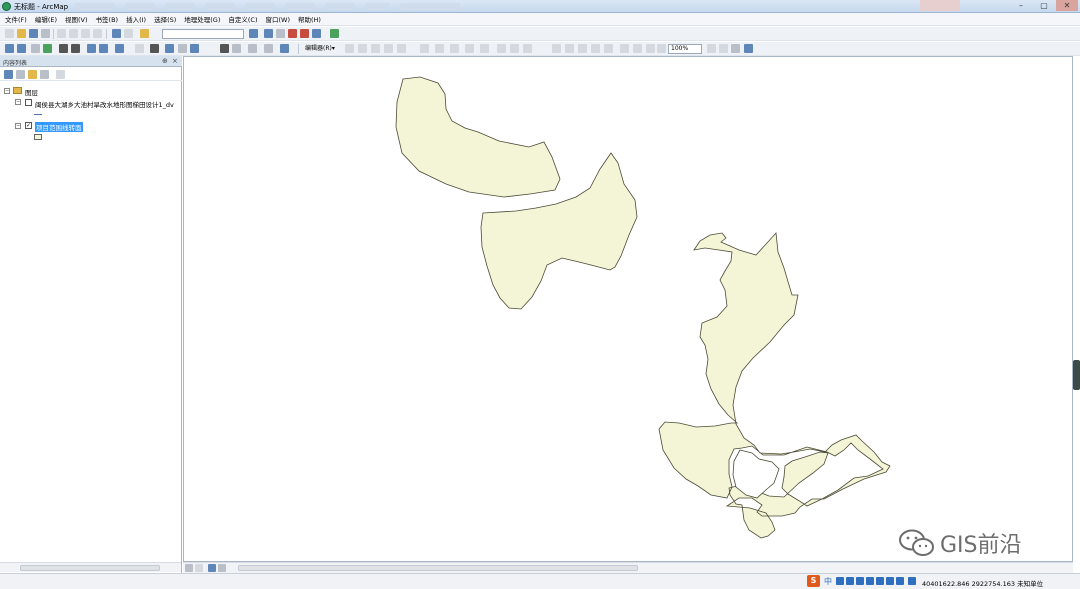  What do you see at coordinates (860, 581) in the screenshot?
I see `ime-voice-icon` at bounding box center [860, 581].